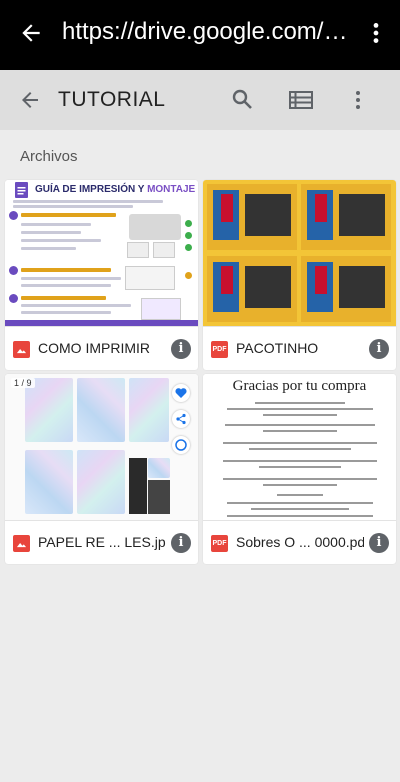 The height and width of the screenshot is (782, 400). I want to click on file-card-papel: 1 / 9 PAPEL RE ... LES.jpeg i, so click(101, 469).